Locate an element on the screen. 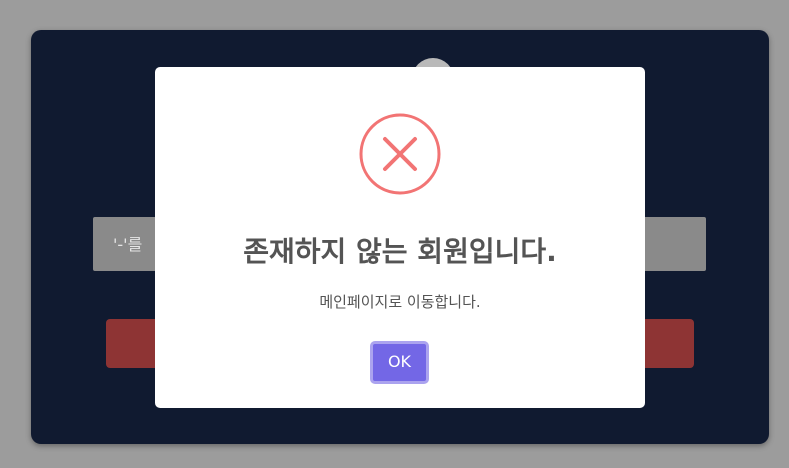 This screenshot has width=789, height=468. background-input-text: '-'를 is located at coordinates (128, 244).